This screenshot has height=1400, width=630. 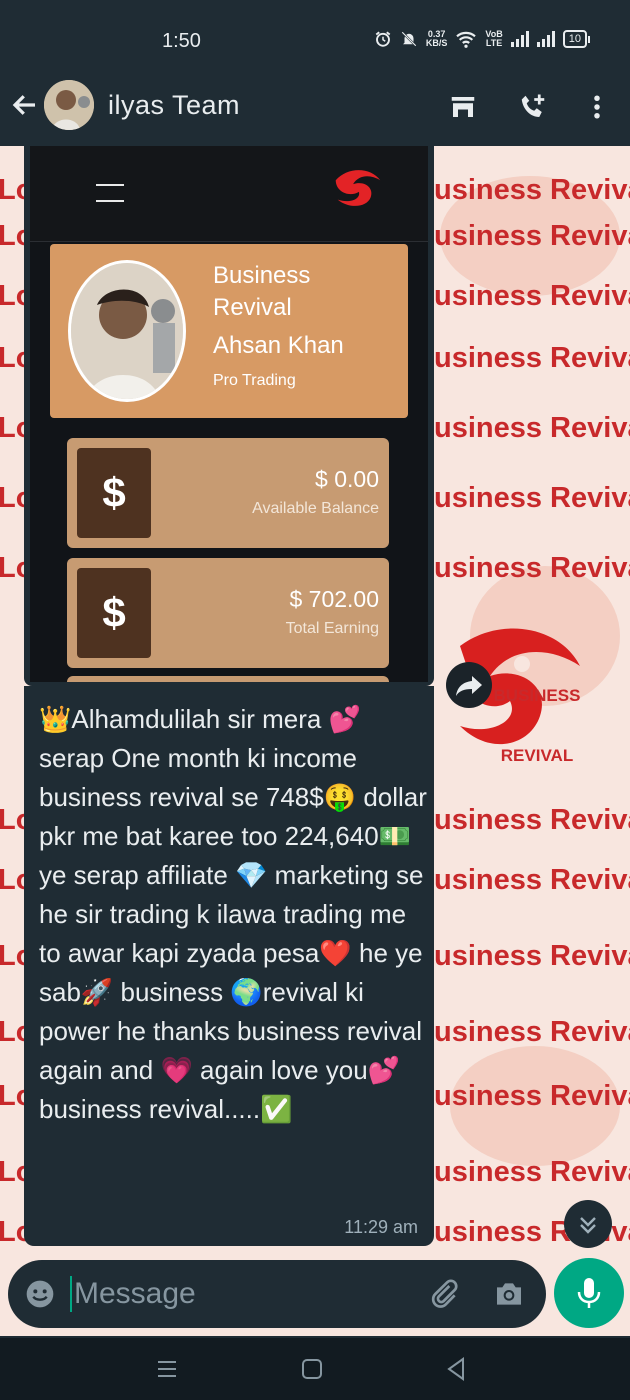 I want to click on battery-icon: 10, so click(x=576, y=39).